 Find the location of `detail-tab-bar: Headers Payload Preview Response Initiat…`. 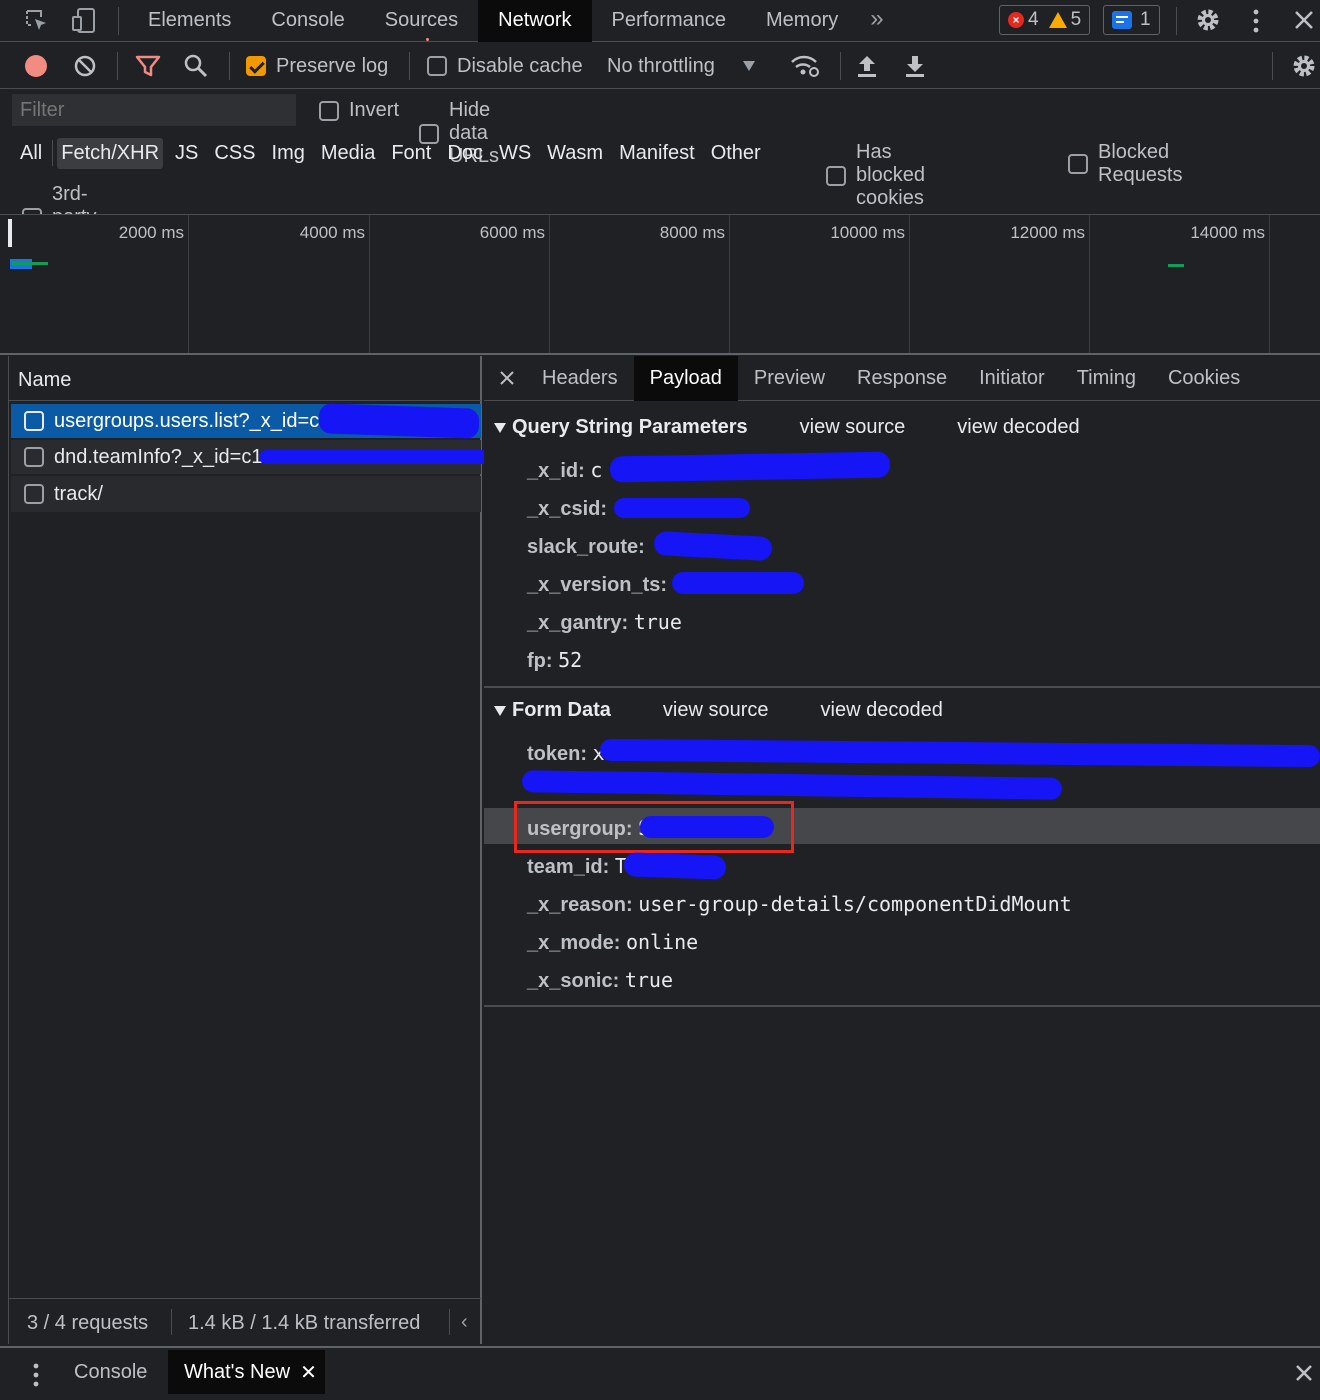

detail-tab-bar: Headers Payload Preview Response Initiat… is located at coordinates (902, 378).